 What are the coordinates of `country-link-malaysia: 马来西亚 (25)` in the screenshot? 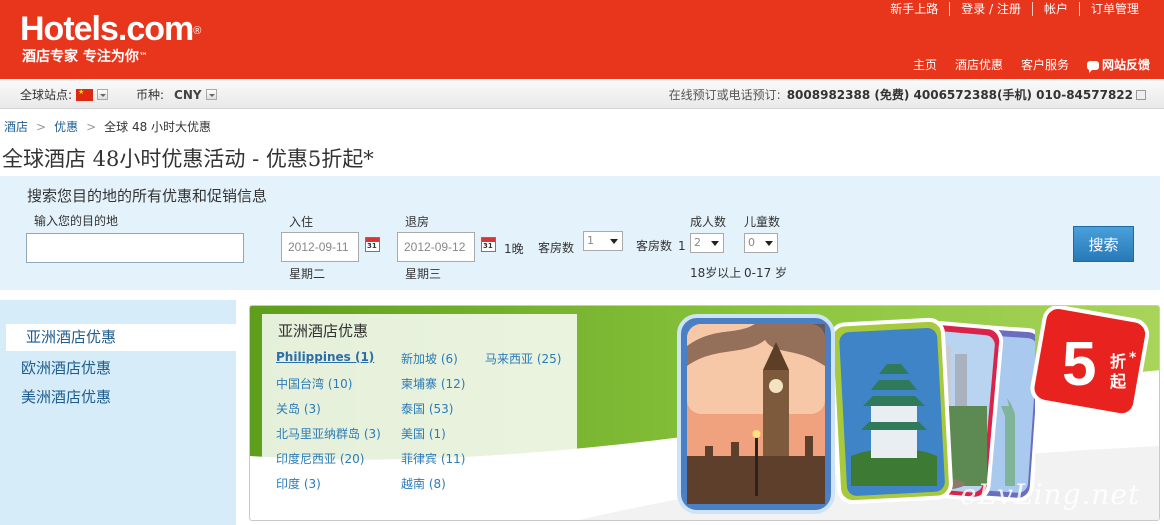 It's located at (523, 358).